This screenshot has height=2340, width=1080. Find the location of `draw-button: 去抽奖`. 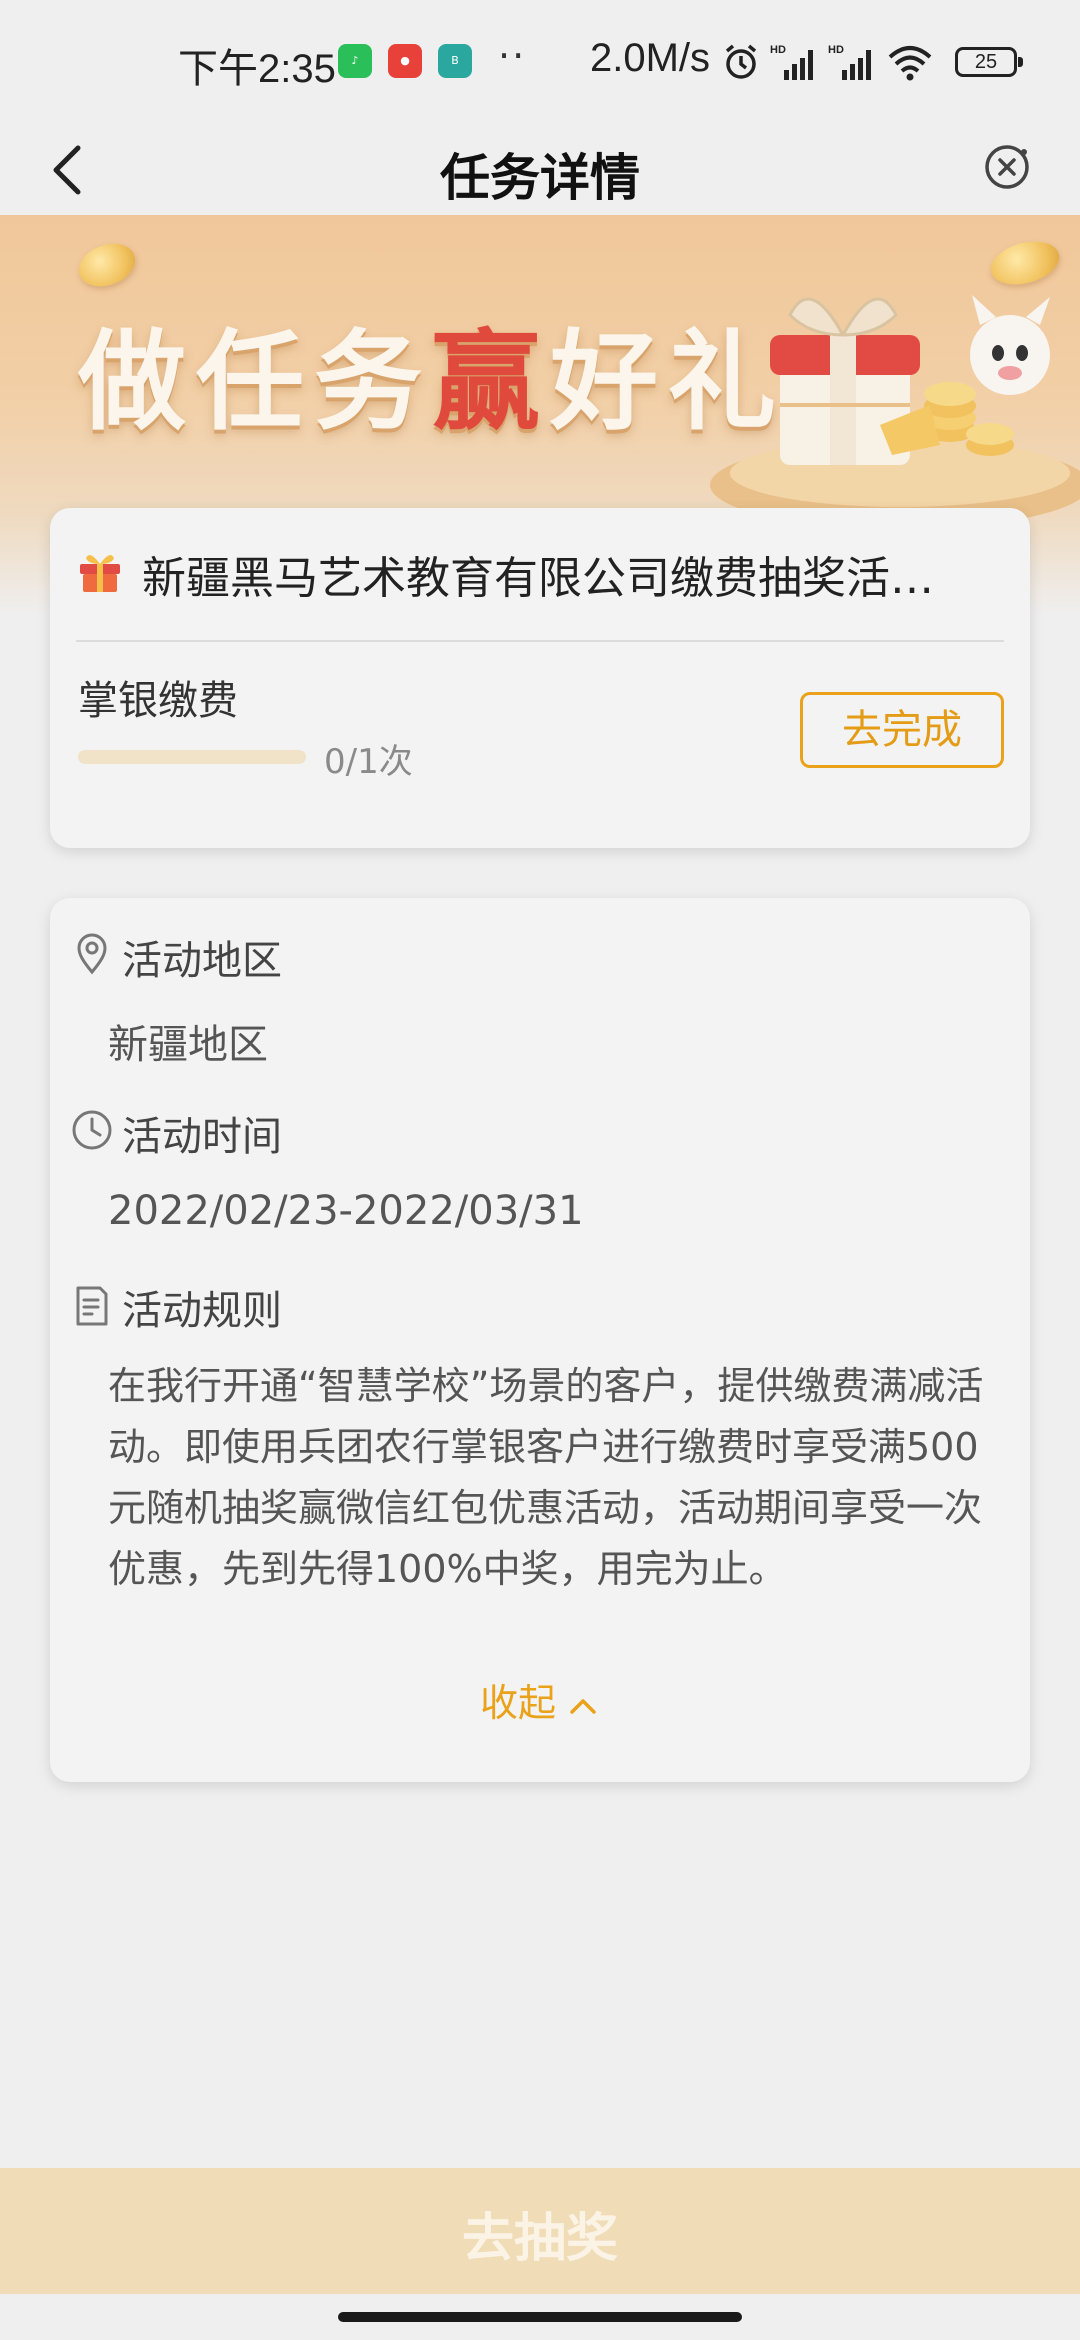

draw-button: 去抽奖 is located at coordinates (540, 2231).